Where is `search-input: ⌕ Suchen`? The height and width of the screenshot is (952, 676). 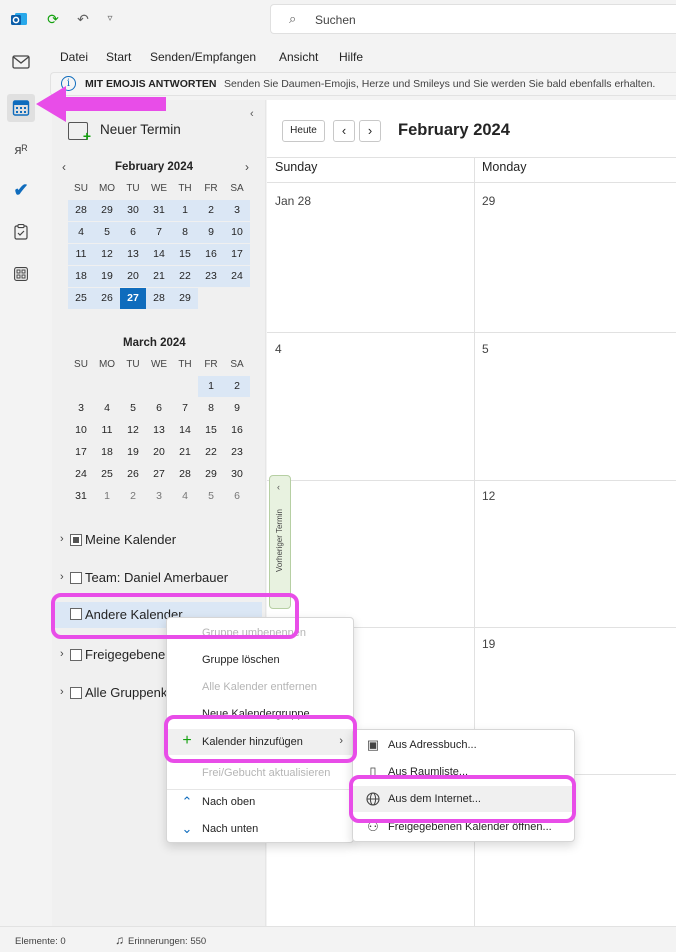
search-input: ⌕ Suchen is located at coordinates (473, 19).